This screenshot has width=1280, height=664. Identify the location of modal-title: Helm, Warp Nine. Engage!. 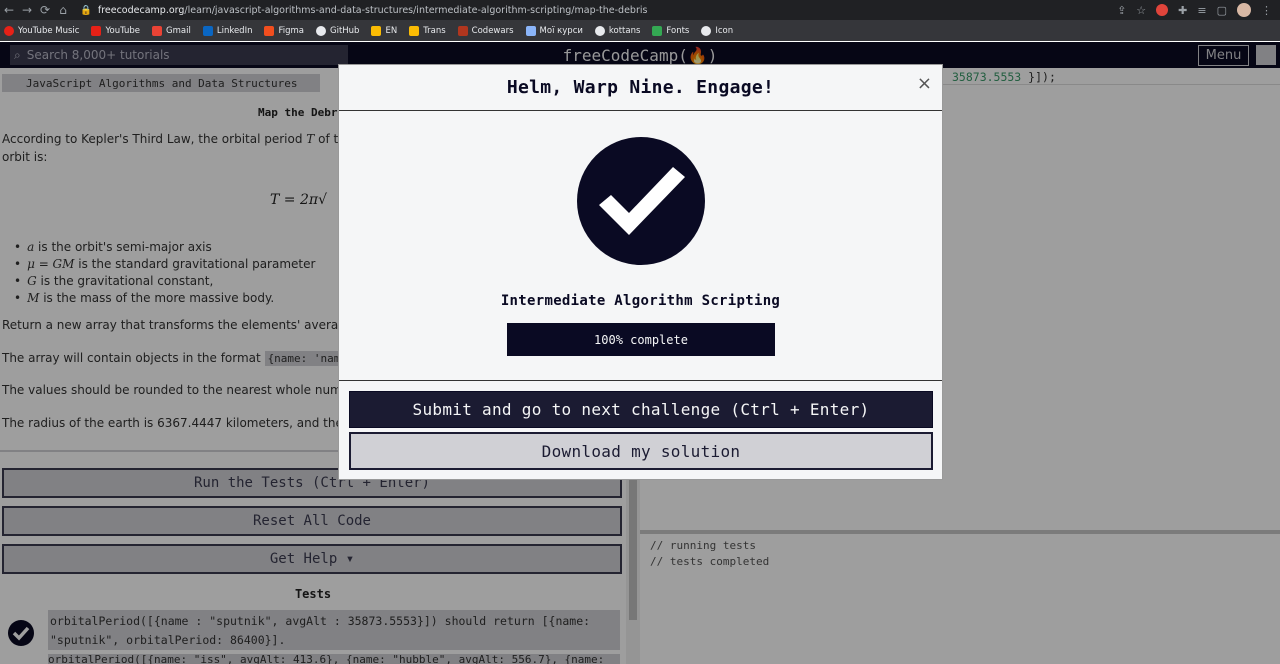
(640, 87).